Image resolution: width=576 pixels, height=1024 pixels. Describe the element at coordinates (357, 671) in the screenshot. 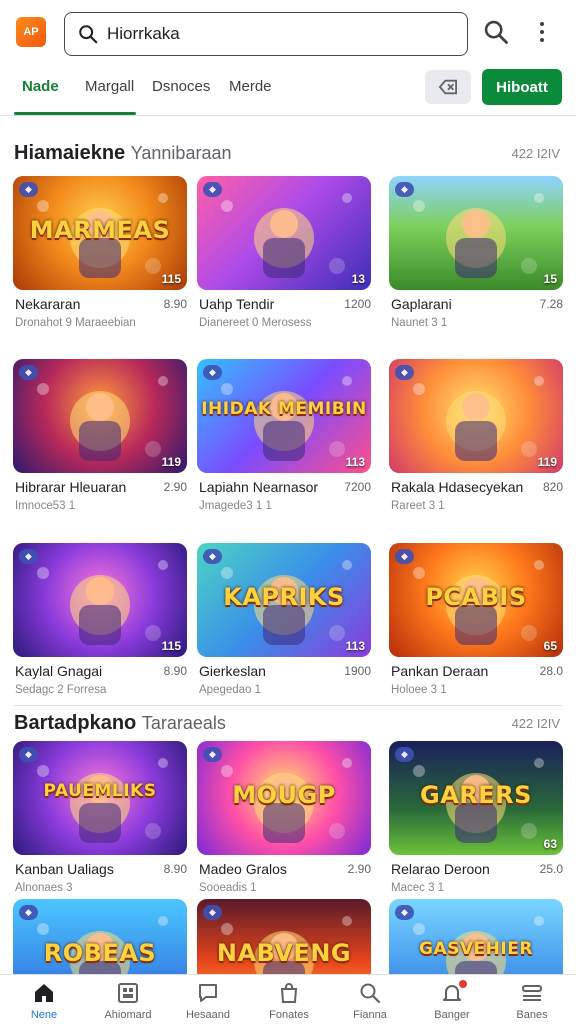

I see `card-price: 1900` at that location.